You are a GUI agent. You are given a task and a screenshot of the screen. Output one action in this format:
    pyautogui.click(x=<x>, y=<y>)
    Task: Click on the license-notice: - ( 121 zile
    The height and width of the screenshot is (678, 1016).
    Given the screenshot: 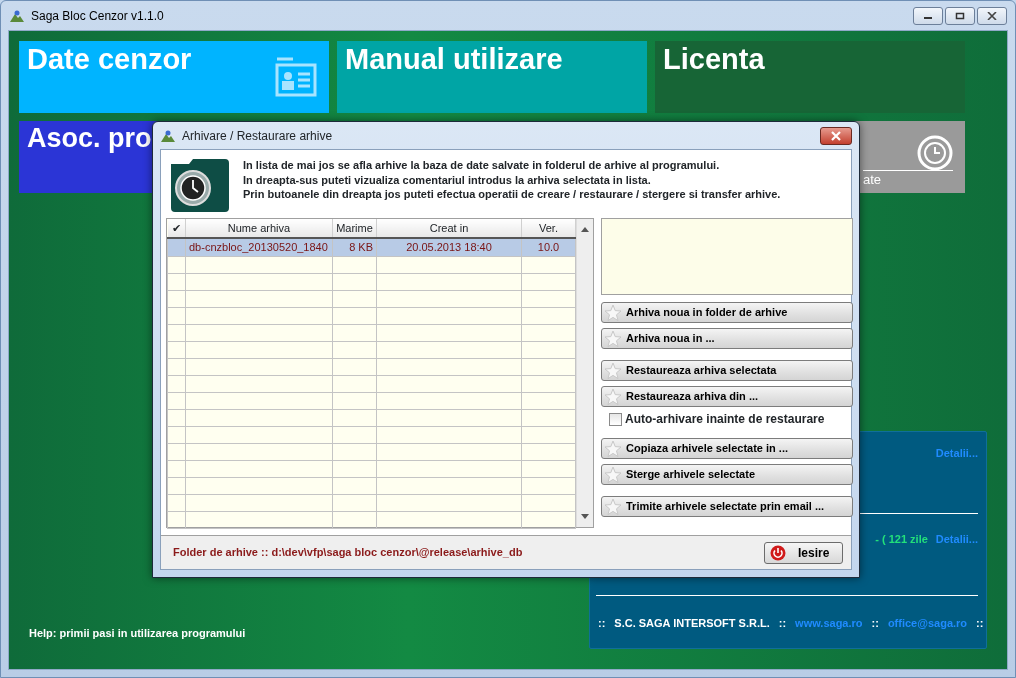 What is the action you would take?
    pyautogui.click(x=901, y=539)
    